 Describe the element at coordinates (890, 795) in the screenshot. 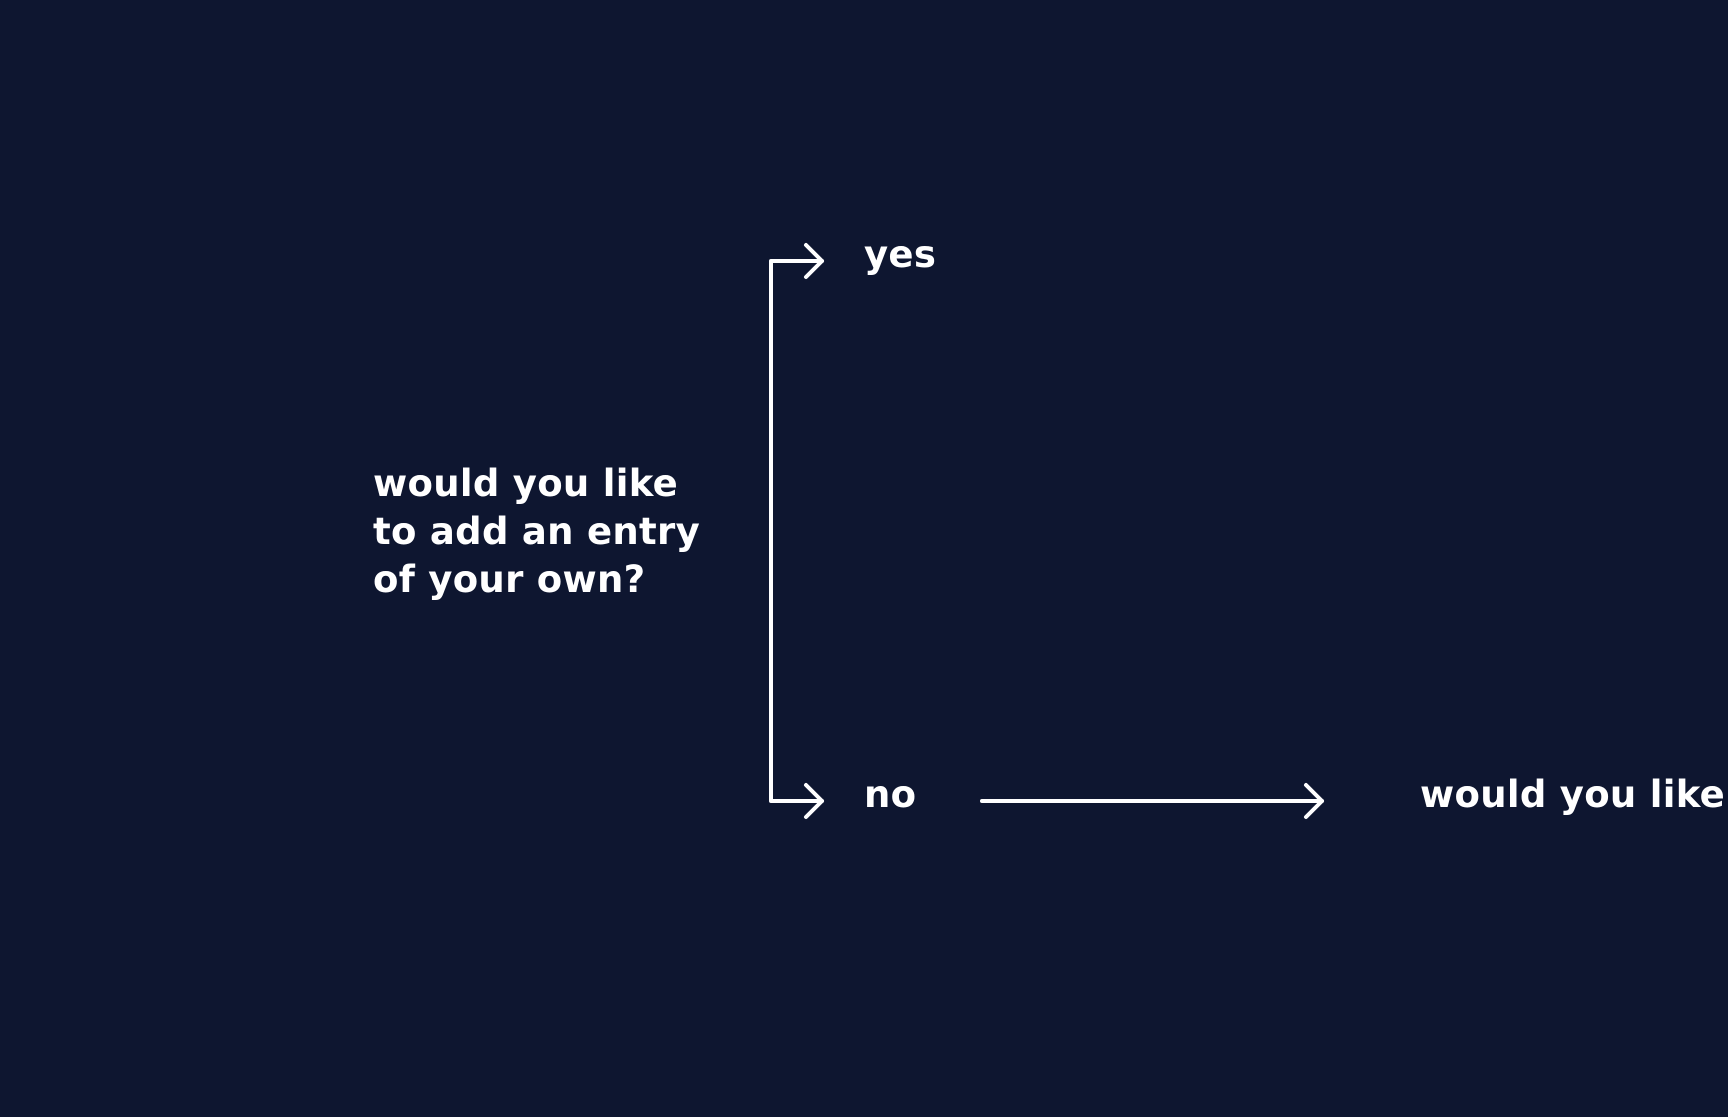

I see `option-no: no` at that location.